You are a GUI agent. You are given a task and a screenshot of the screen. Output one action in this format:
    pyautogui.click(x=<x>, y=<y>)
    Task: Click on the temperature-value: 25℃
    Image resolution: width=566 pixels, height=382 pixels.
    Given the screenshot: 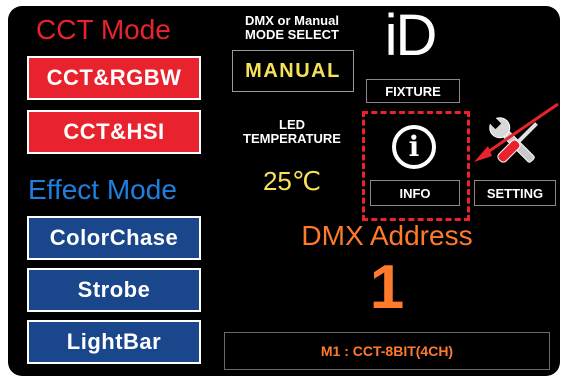 What is the action you would take?
    pyautogui.click(x=292, y=181)
    